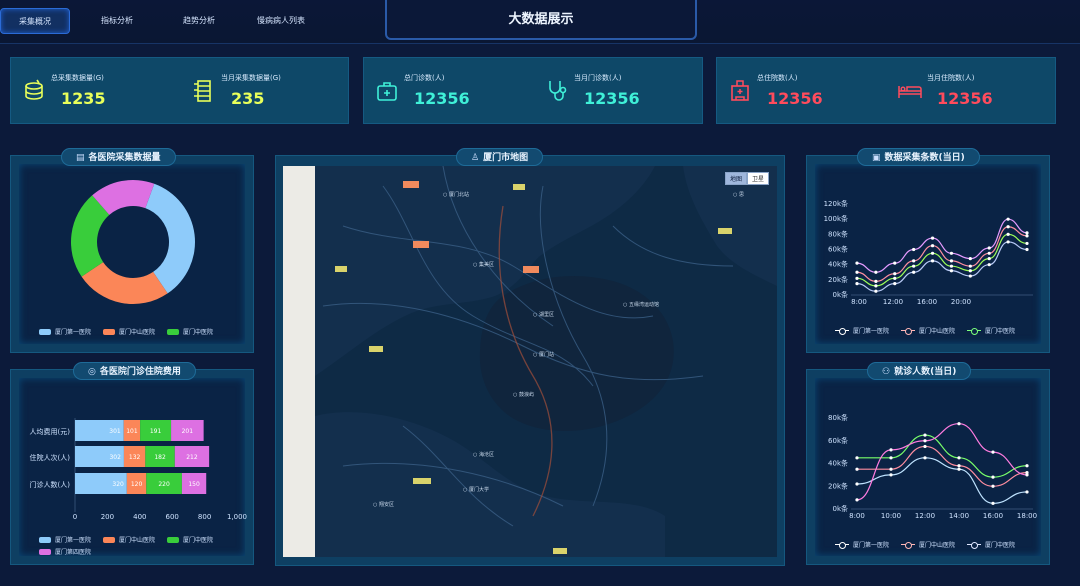 This screenshot has height=586, width=1080. I want to click on x-tick-label: 10:00, so click(891, 516).